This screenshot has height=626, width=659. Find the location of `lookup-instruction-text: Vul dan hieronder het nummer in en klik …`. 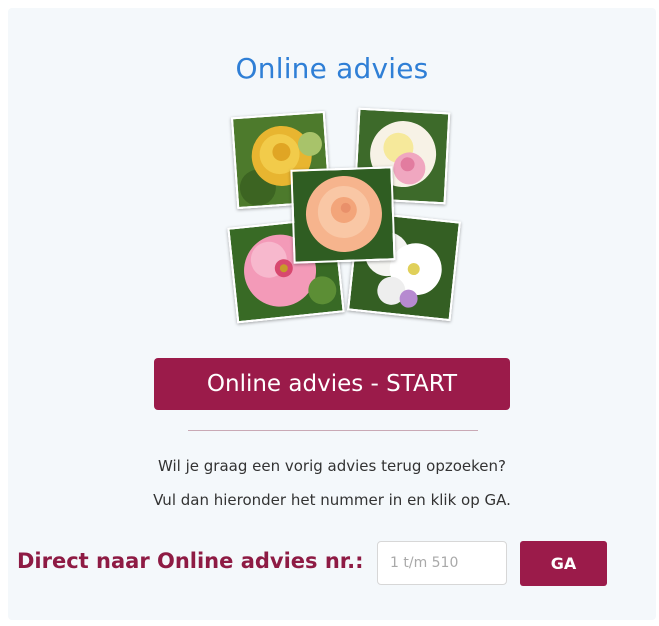

lookup-instruction-text: Vul dan hieronder het nummer in en klik … is located at coordinates (332, 500).